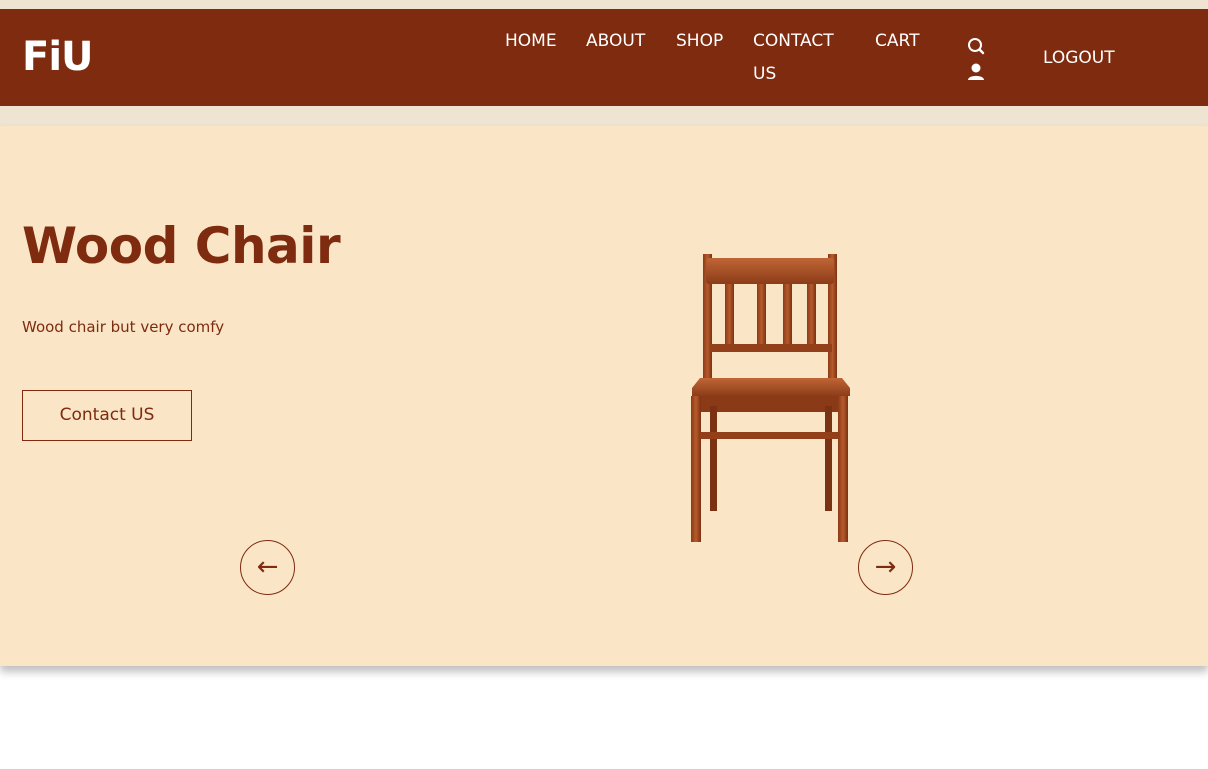 The image size is (1208, 769). I want to click on nav-about: ABOUT, so click(615, 41).